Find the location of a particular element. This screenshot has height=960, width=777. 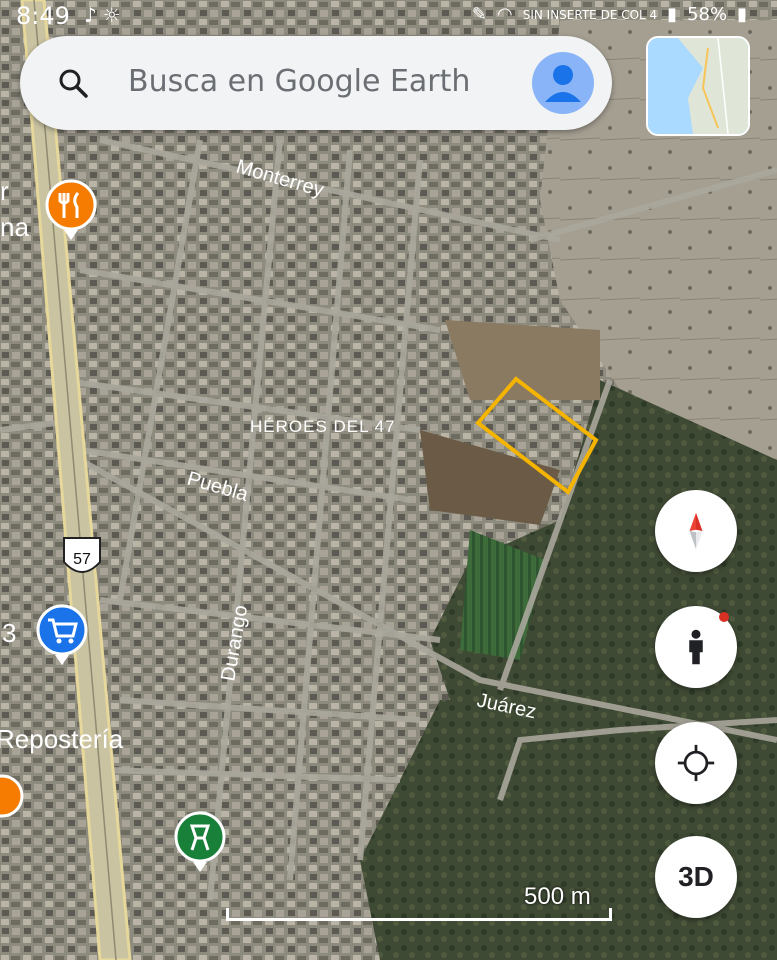

compass-icon is located at coordinates (696, 531).